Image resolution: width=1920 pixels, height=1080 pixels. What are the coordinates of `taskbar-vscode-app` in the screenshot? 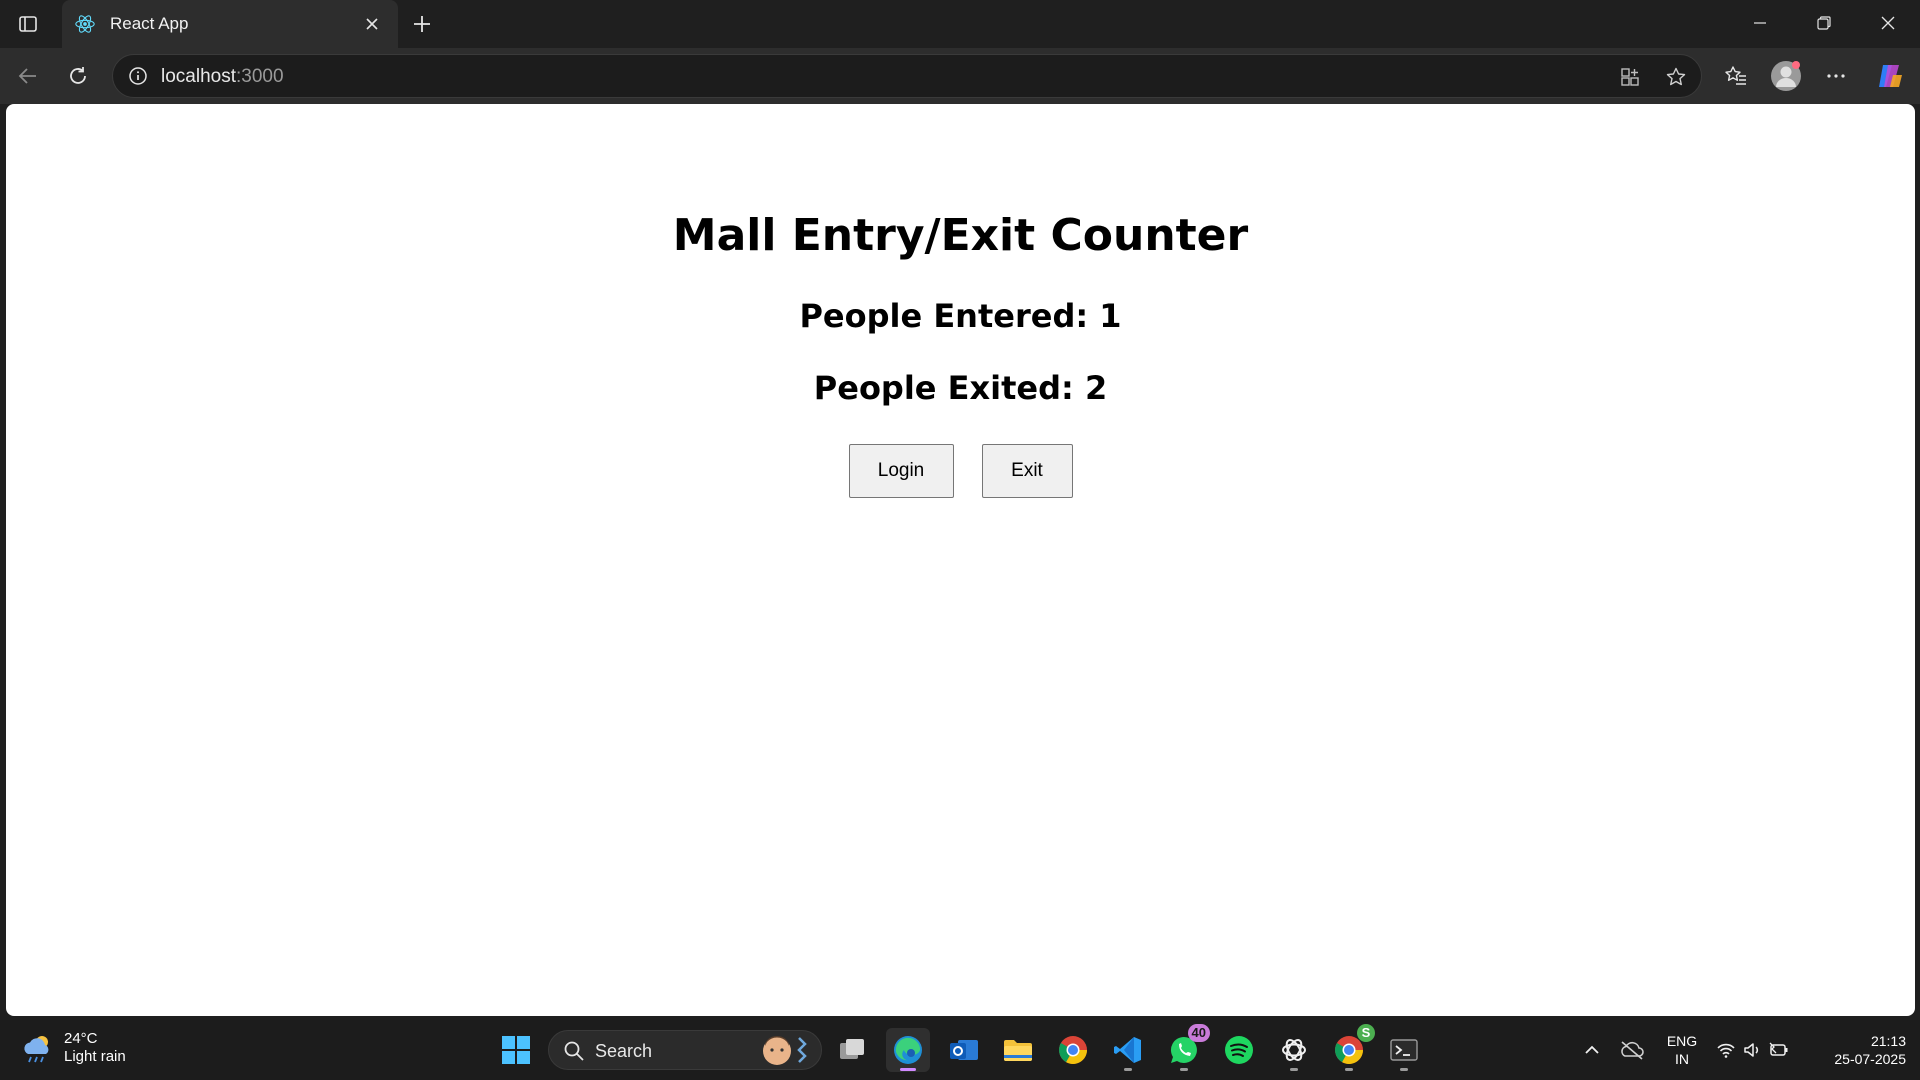 It's located at (1128, 1050).